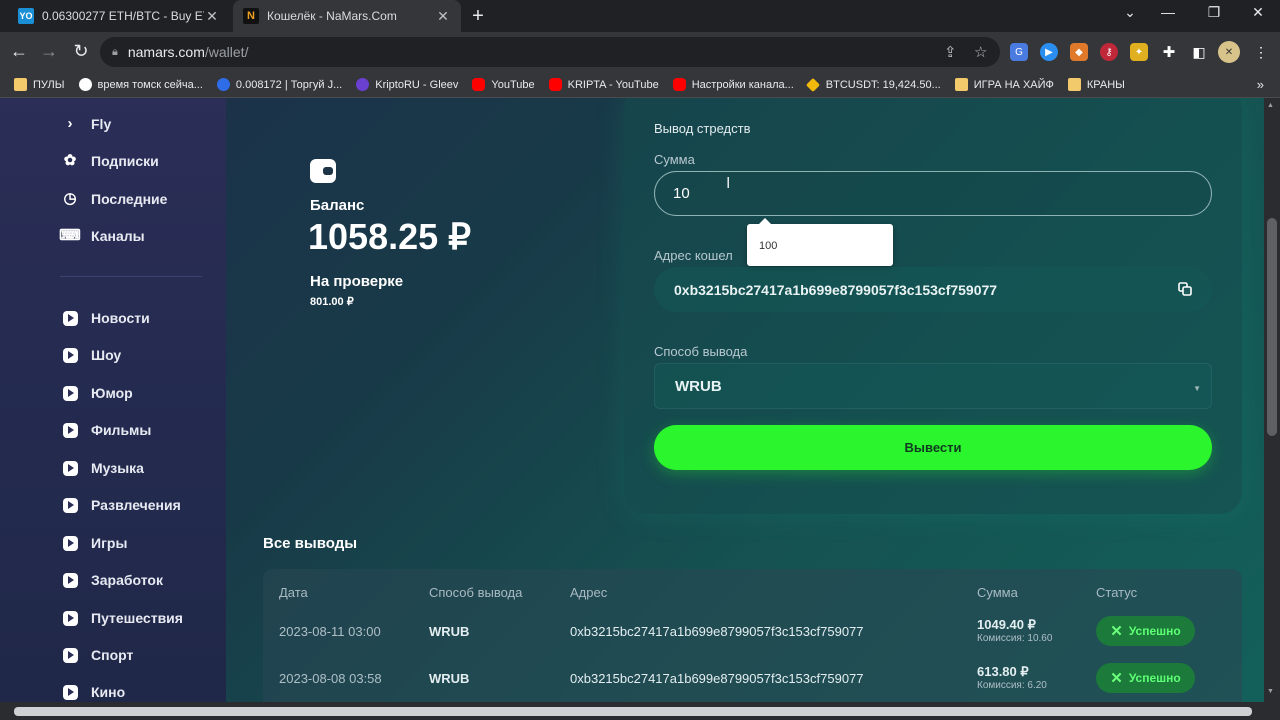 The image size is (1280, 720). Describe the element at coordinates (933, 447) in the screenshot. I see `withdraw-button: Вывести` at that location.